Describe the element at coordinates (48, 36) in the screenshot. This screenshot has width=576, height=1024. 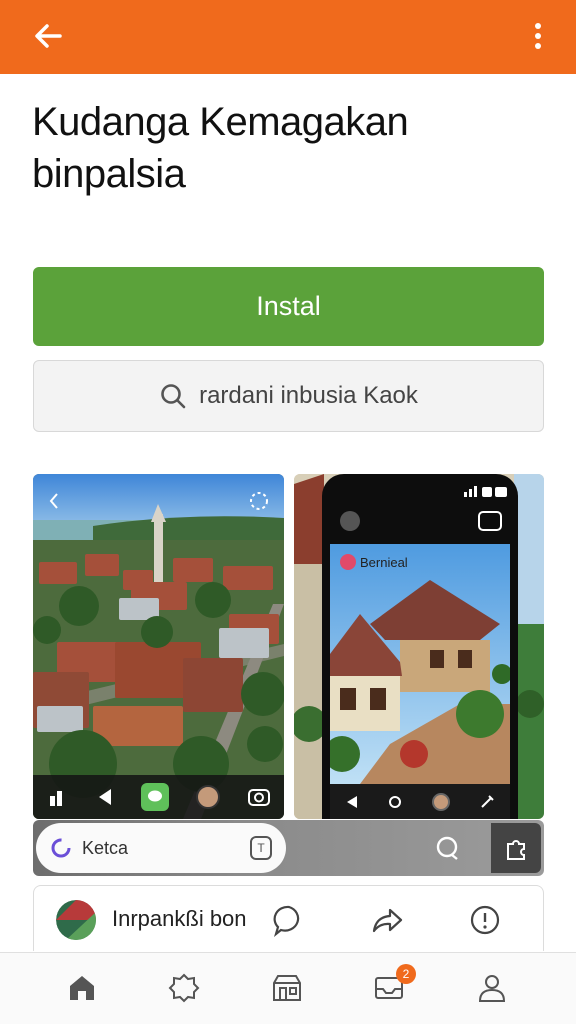
I see `arrow-left-icon` at that location.